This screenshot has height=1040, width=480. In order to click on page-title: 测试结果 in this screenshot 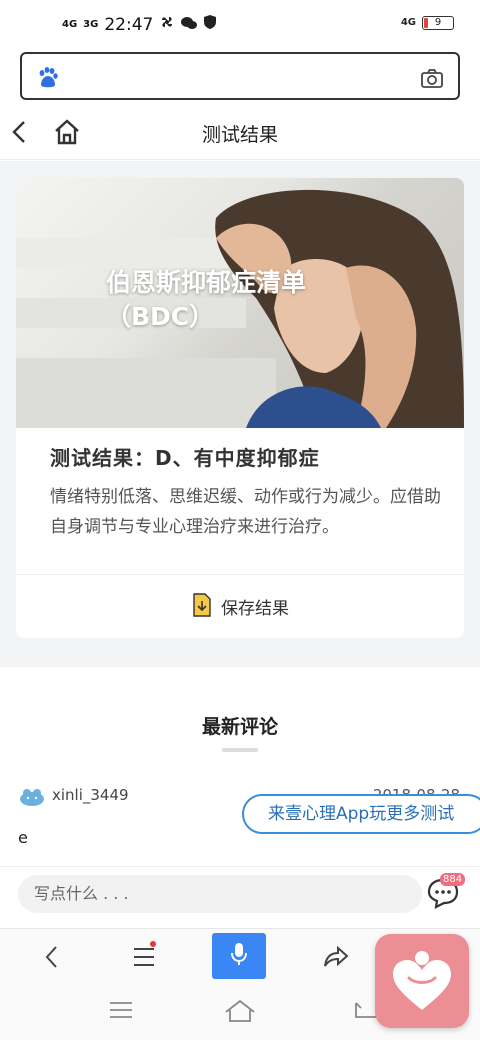, I will do `click(239, 135)`.